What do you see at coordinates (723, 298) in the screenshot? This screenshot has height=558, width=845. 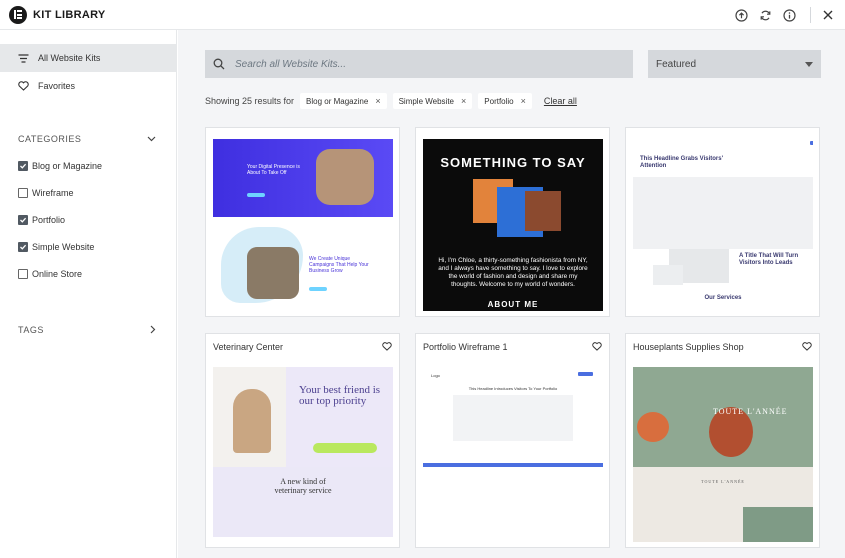 I see `preview-text: Our Services` at bounding box center [723, 298].